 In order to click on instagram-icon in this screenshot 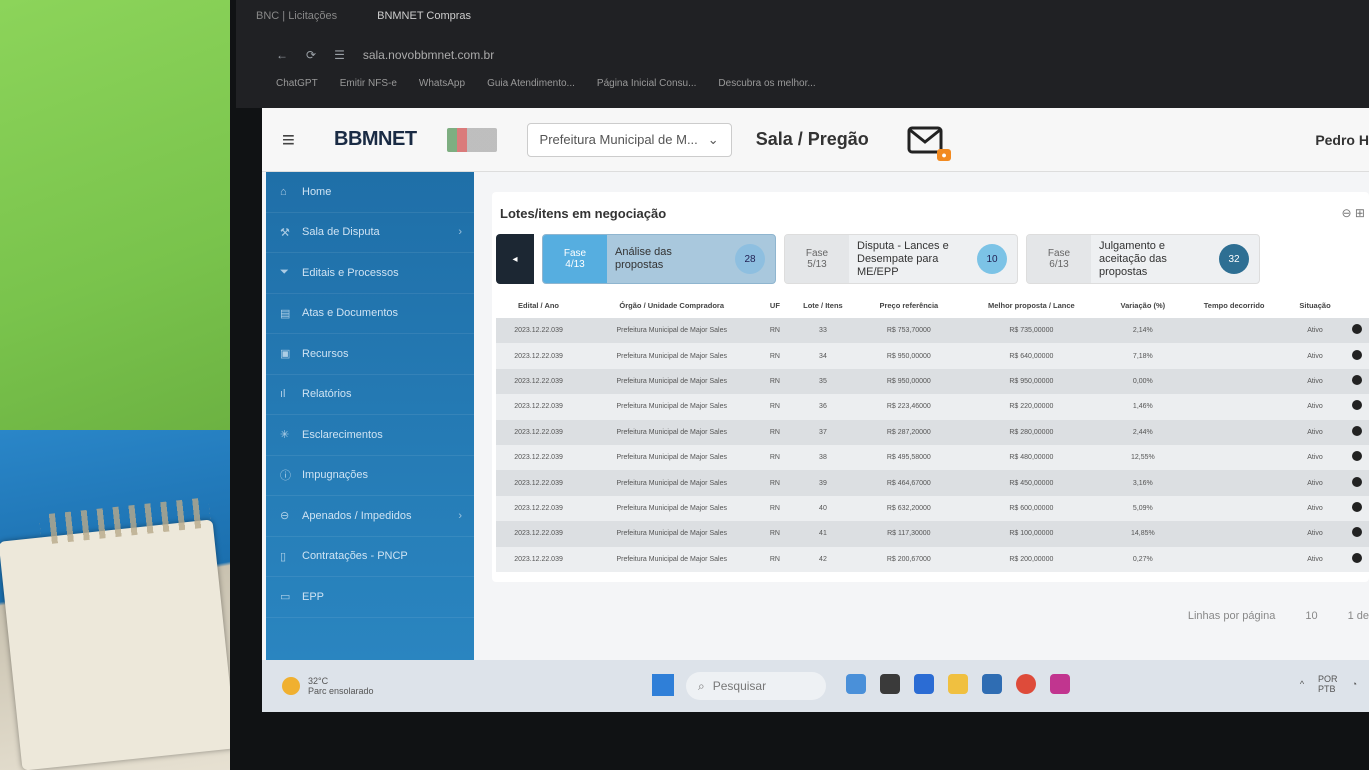, I will do `click(1060, 684)`.